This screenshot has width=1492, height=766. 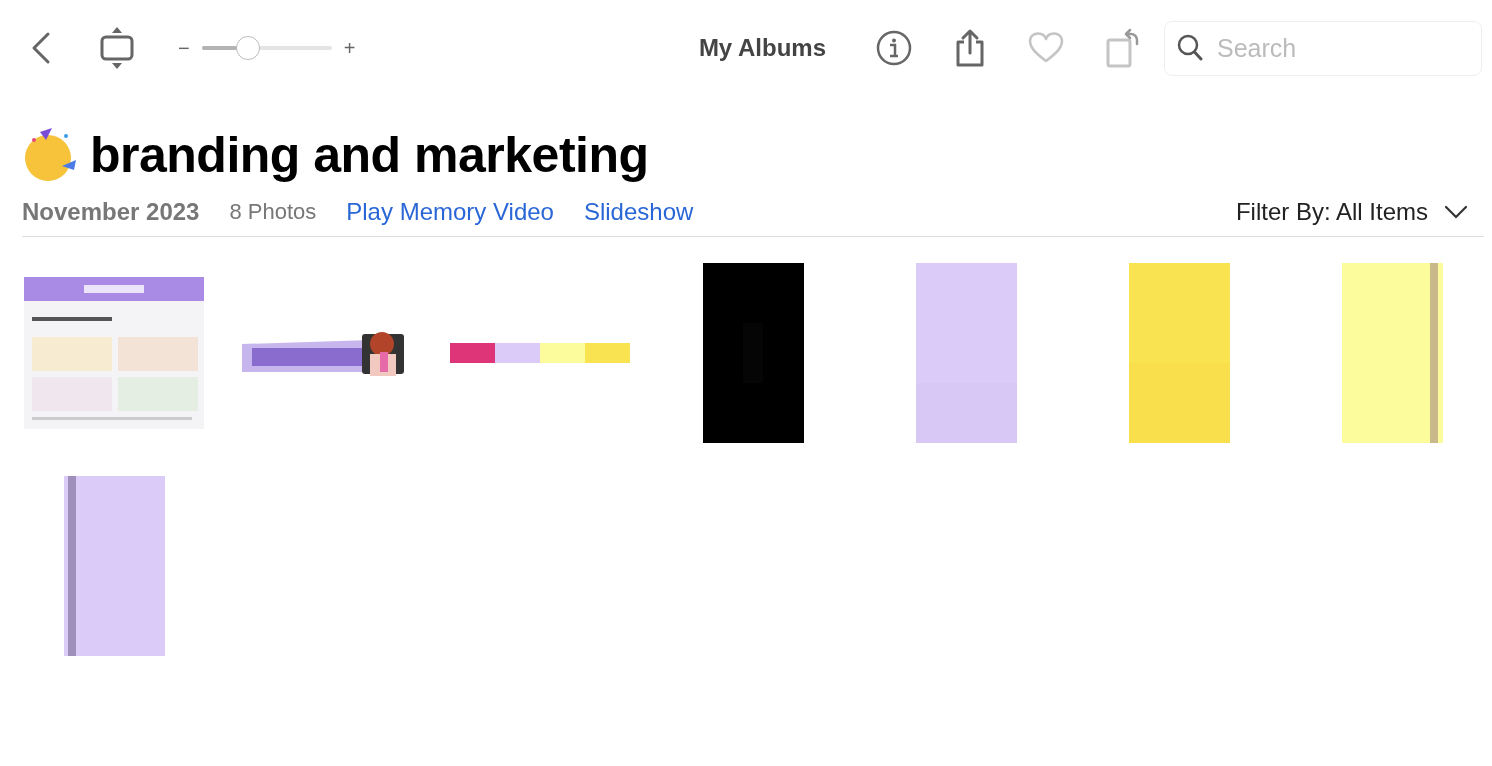 I want to click on rotate-icon, so click(x=1123, y=48).